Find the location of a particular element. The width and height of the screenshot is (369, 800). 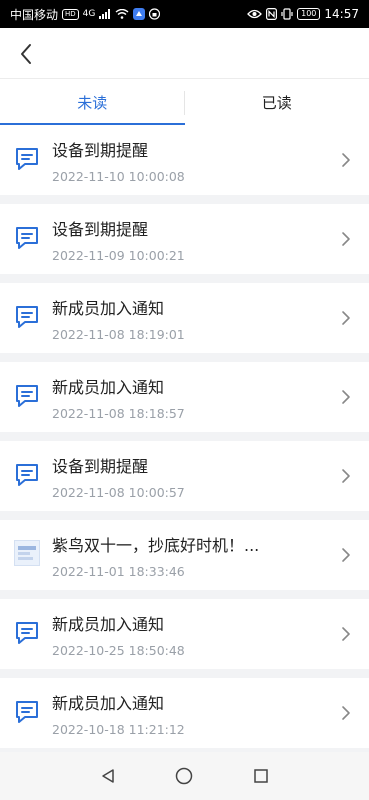

circle-home-icon is located at coordinates (184, 776).